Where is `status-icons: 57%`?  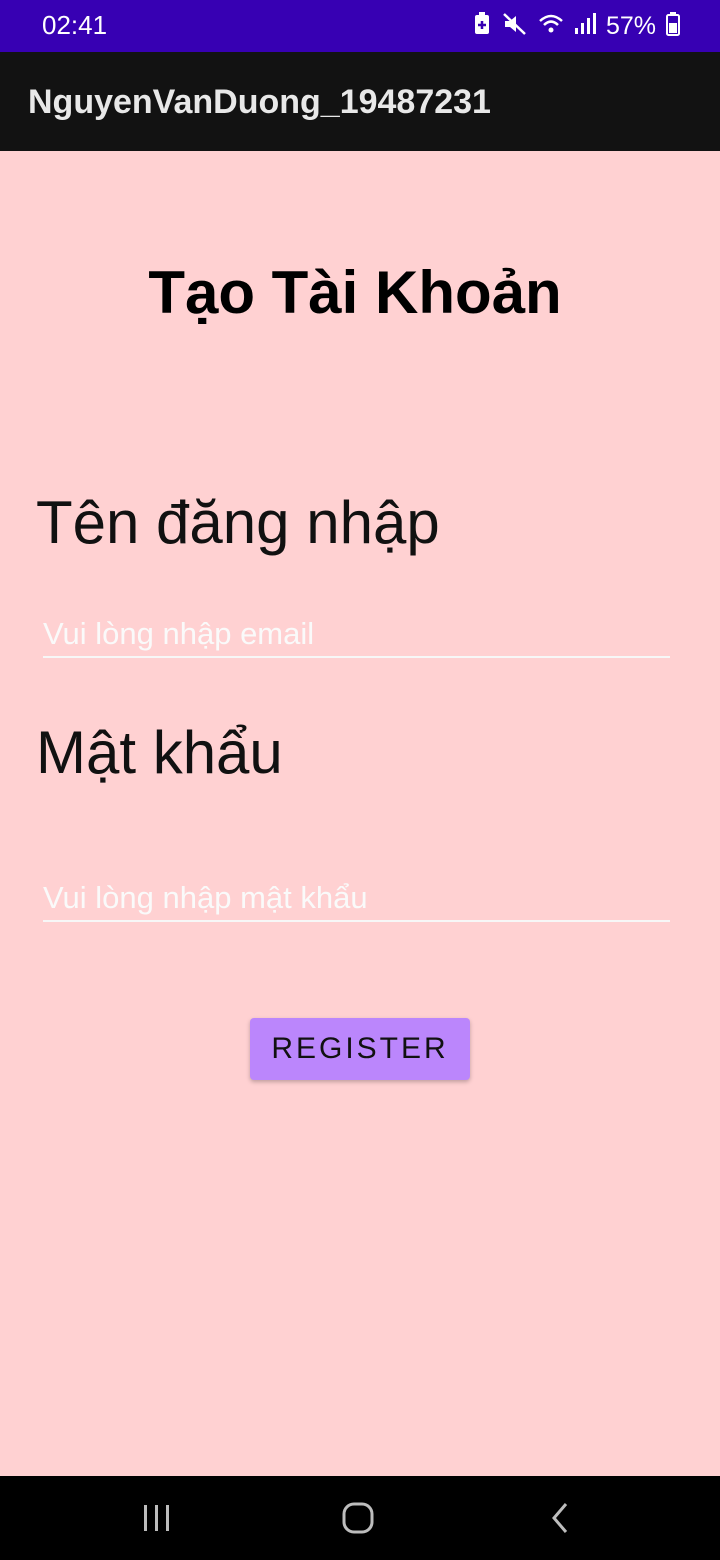 status-icons: 57% is located at coordinates (576, 26).